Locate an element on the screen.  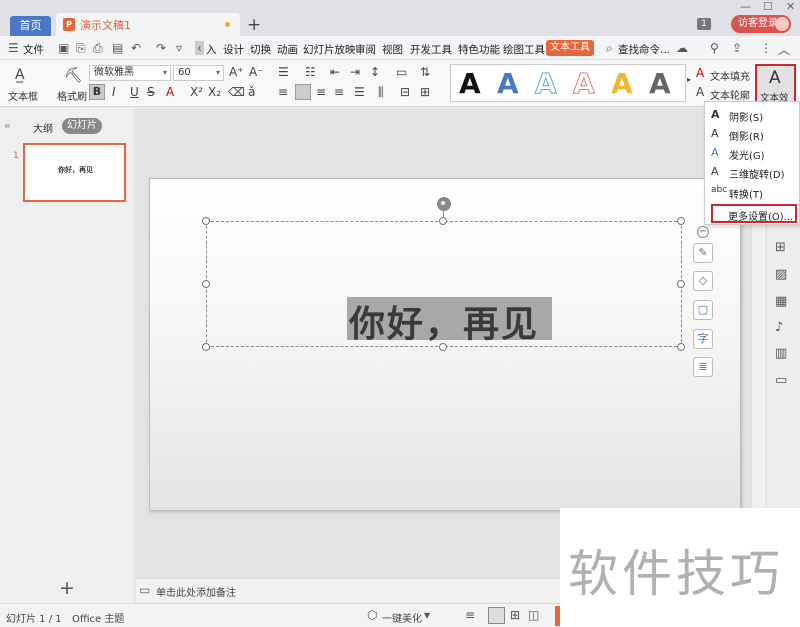
menu-design: 设计 is located at coordinates (233, 49).